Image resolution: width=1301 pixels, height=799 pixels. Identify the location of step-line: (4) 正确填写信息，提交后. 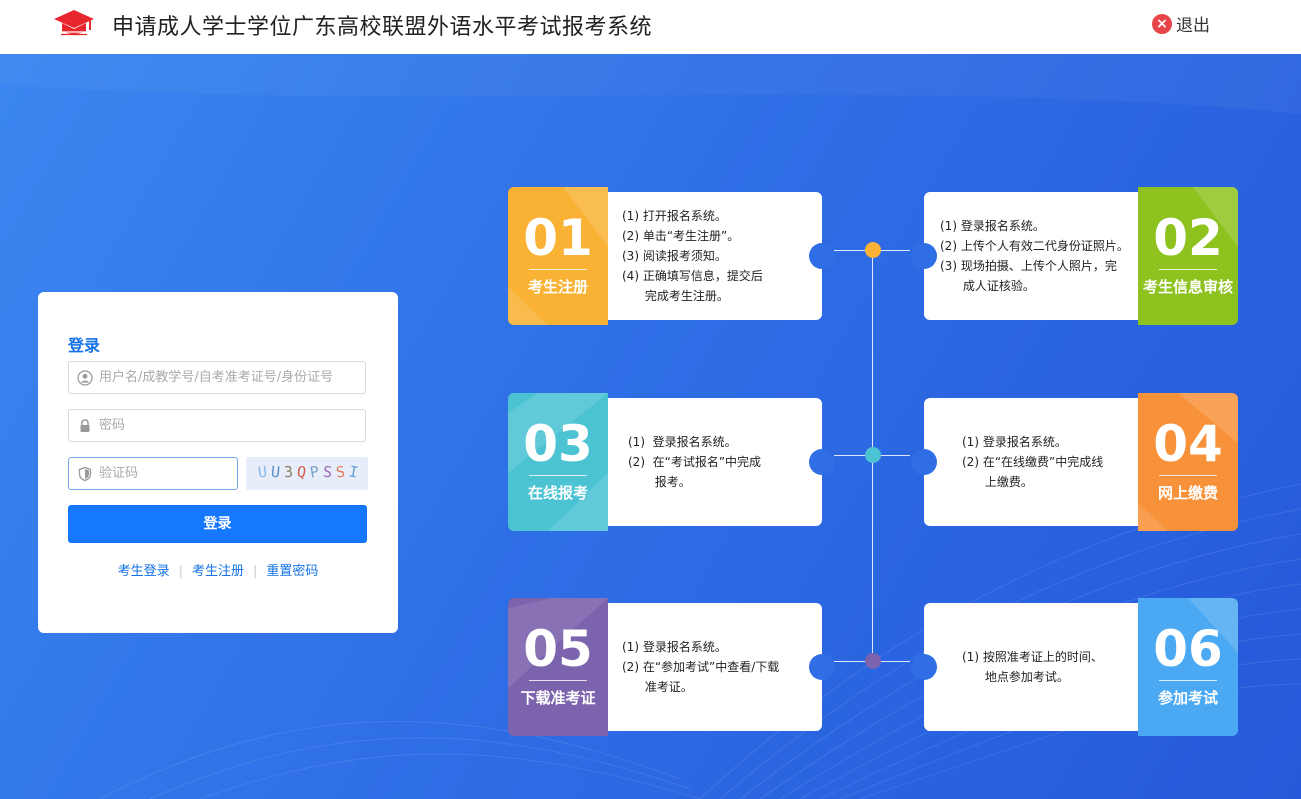
(692, 276).